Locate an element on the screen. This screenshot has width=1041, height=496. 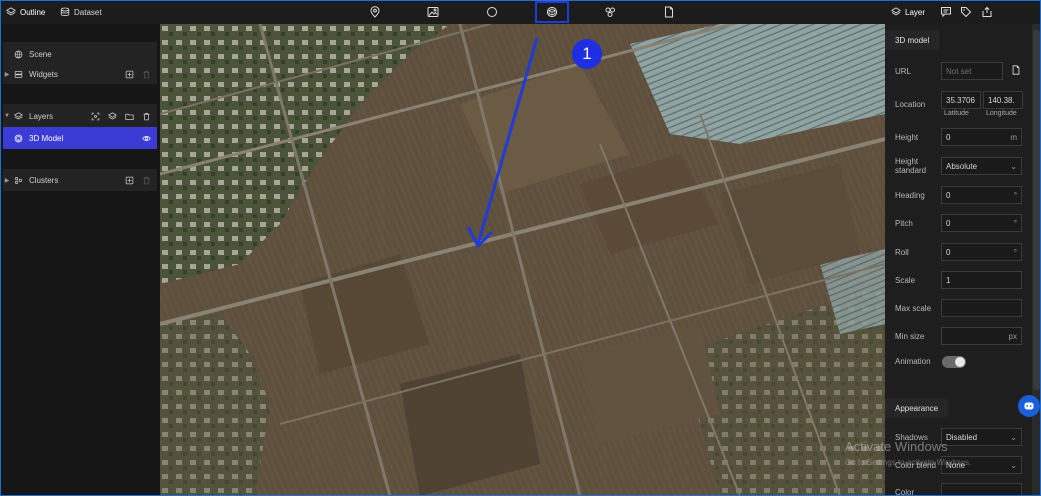
outline-item-layers-label: Layers is located at coordinates (41, 116).